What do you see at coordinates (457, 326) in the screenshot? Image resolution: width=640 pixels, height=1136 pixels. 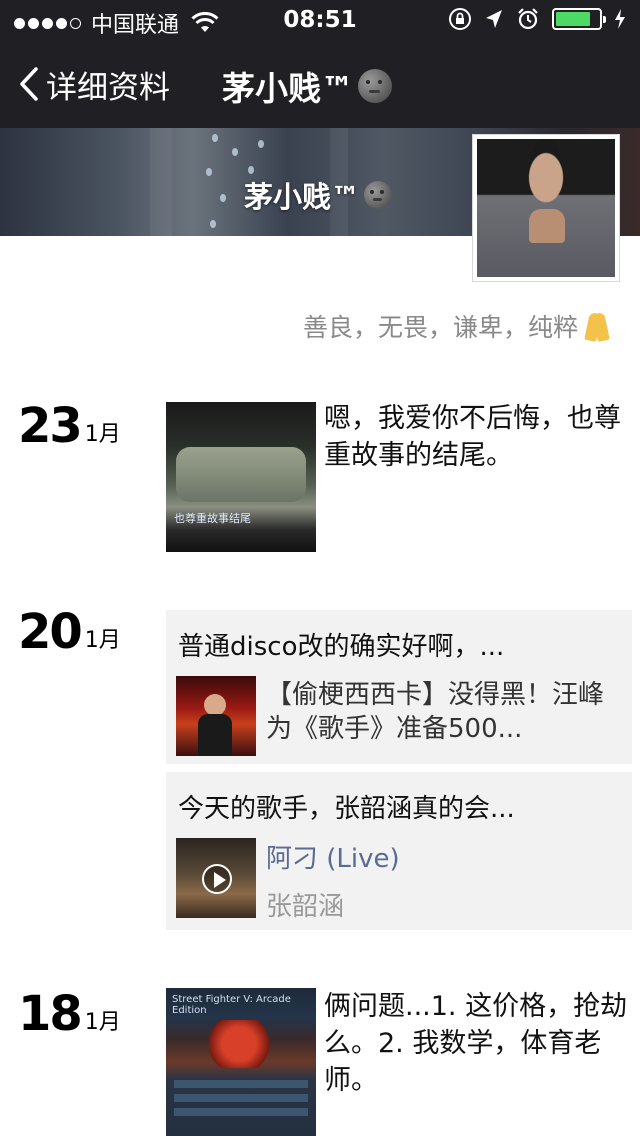 I see `profile-signature: 善良，无畏，谦卑，纯粹` at bounding box center [457, 326].